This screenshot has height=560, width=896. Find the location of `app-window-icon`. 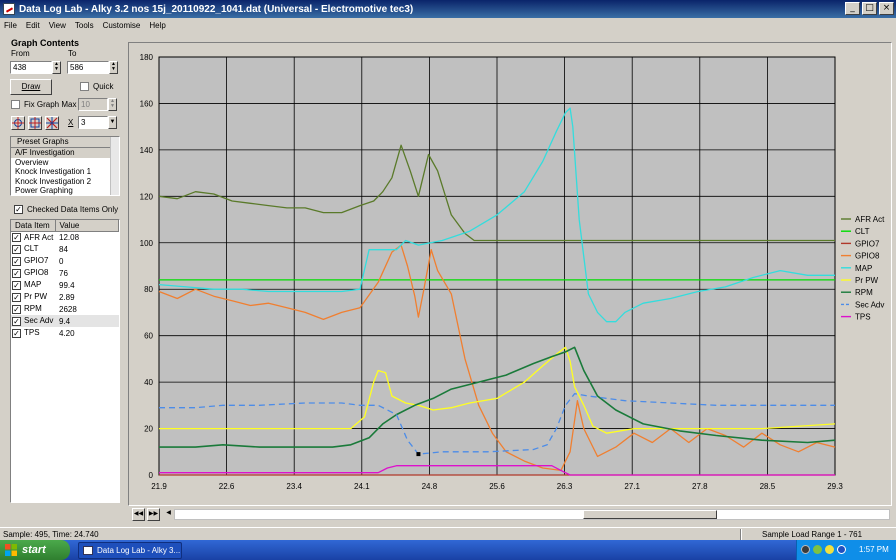

app-window-icon is located at coordinates (88, 550).